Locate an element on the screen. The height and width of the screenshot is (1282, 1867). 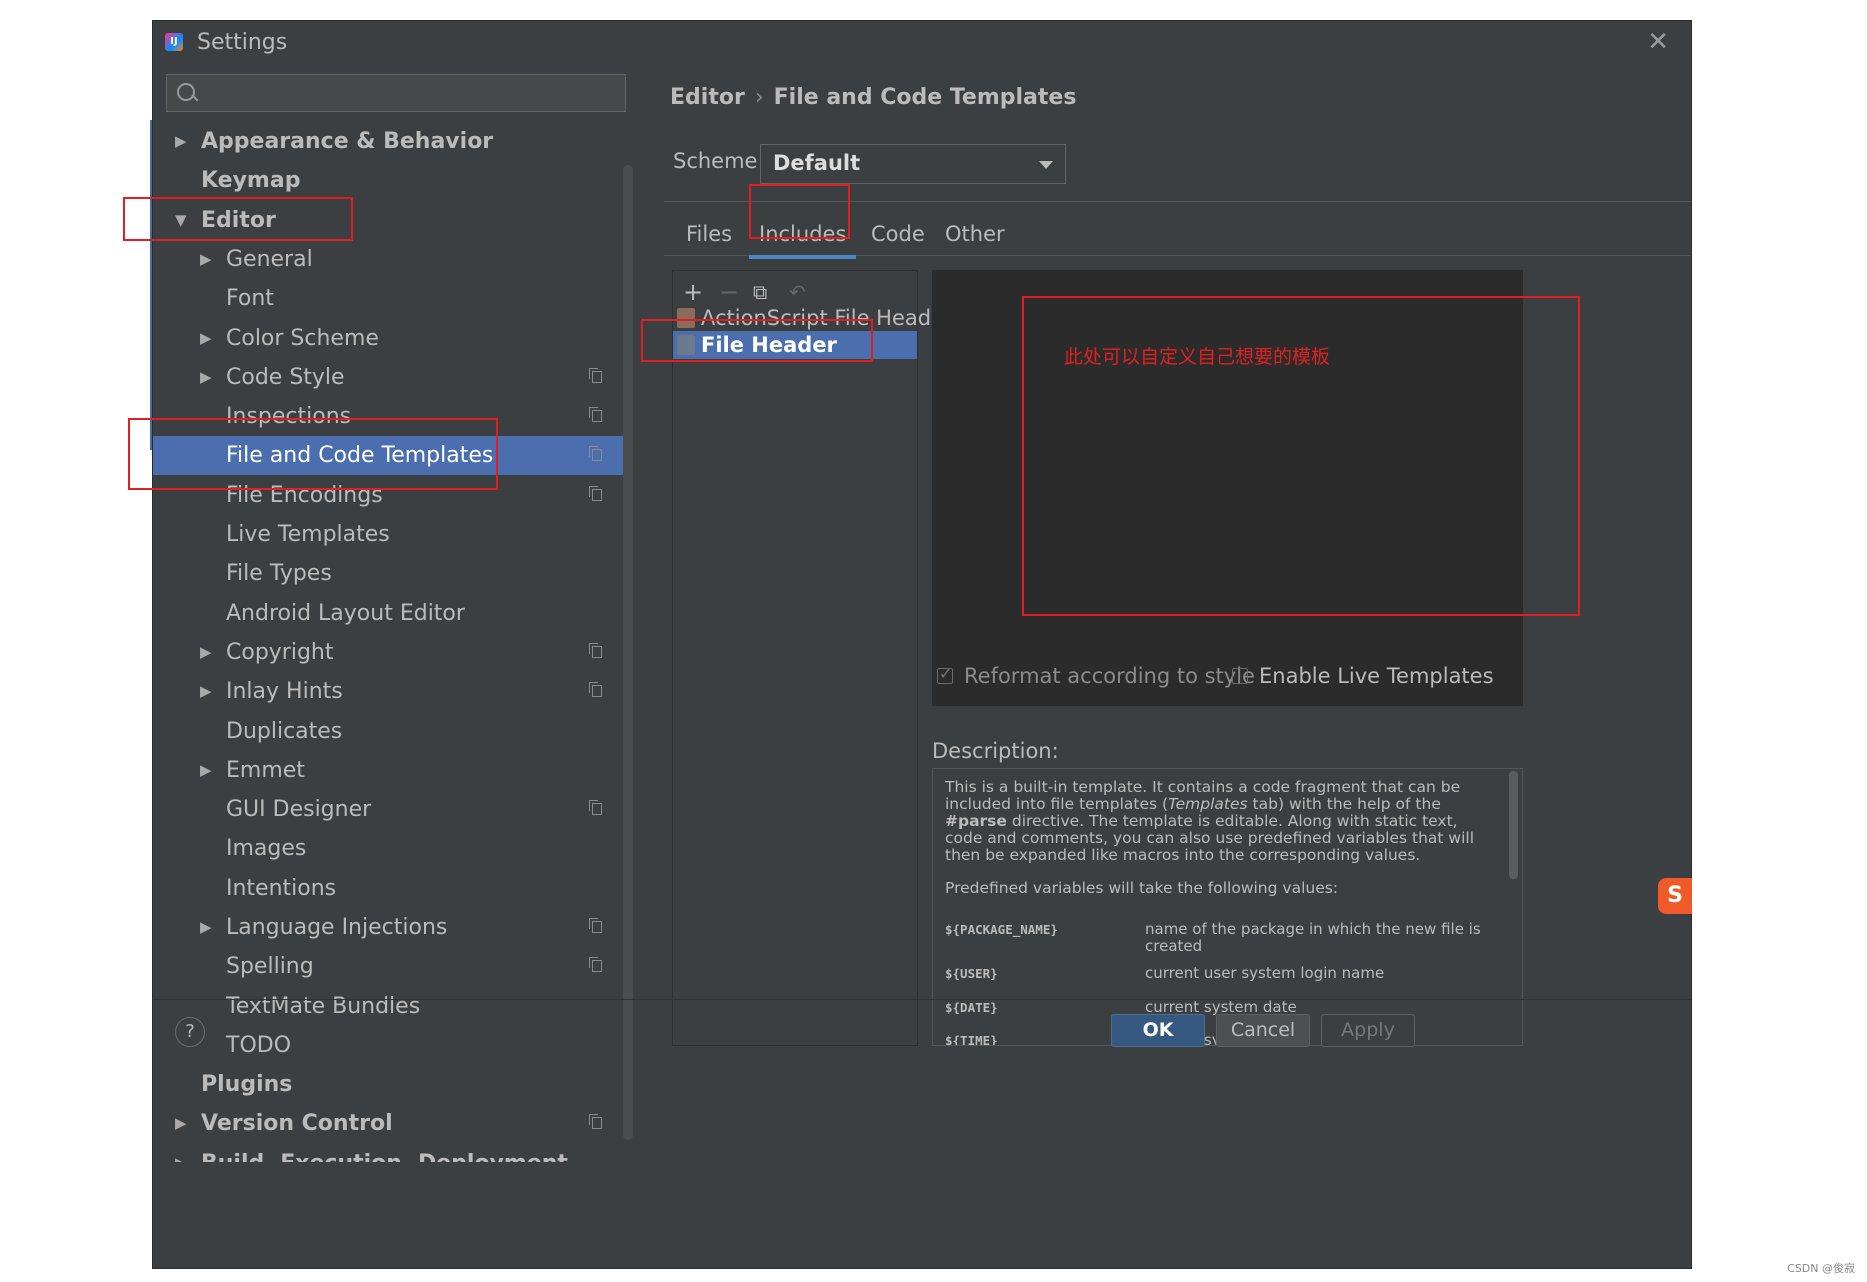
intellij-app-icon: IJ is located at coordinates (174, 42).